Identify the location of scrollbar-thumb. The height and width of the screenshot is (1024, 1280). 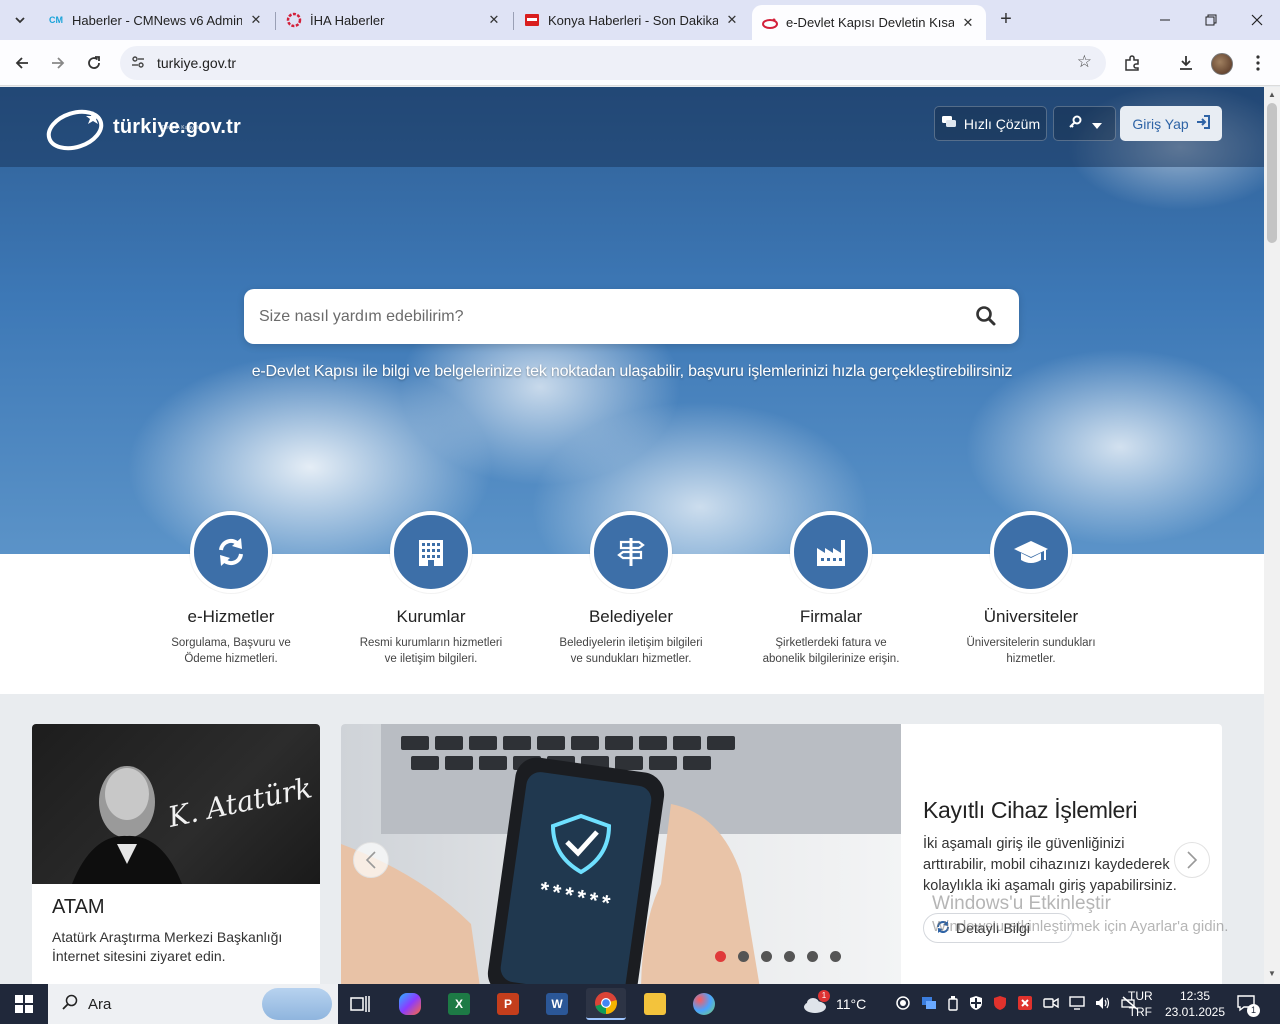
(1272, 173).